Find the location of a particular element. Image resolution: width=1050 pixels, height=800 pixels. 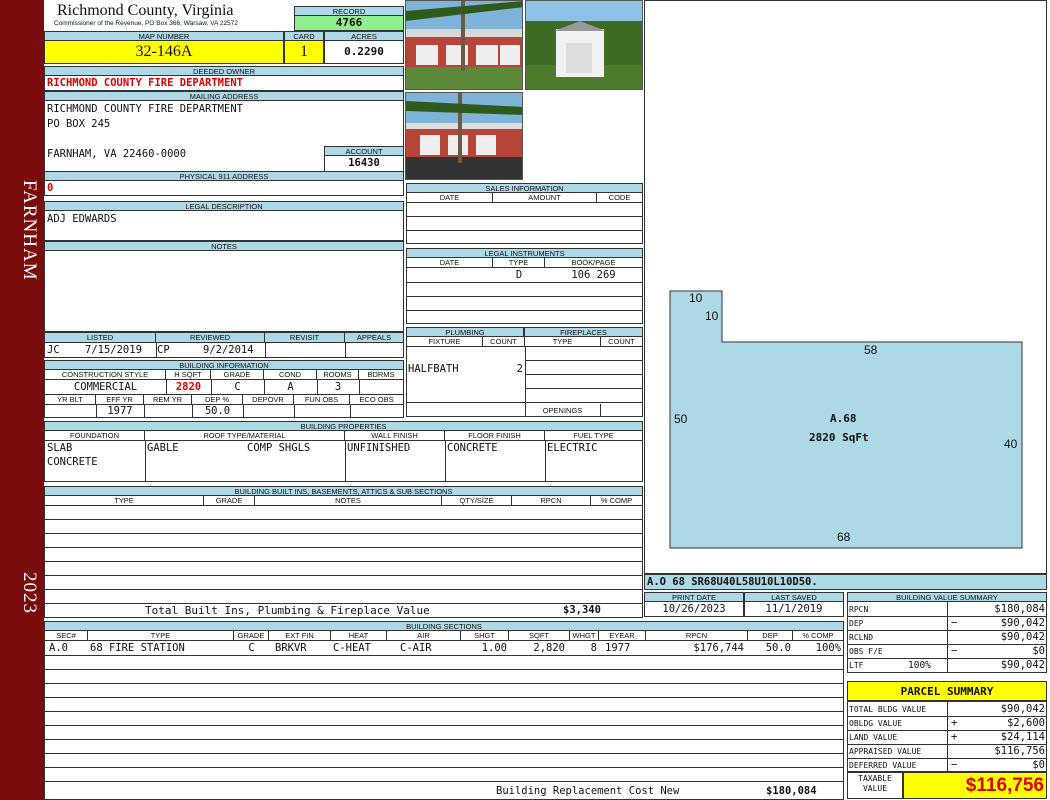

rcn-value: $180,084 is located at coordinates (791, 791).